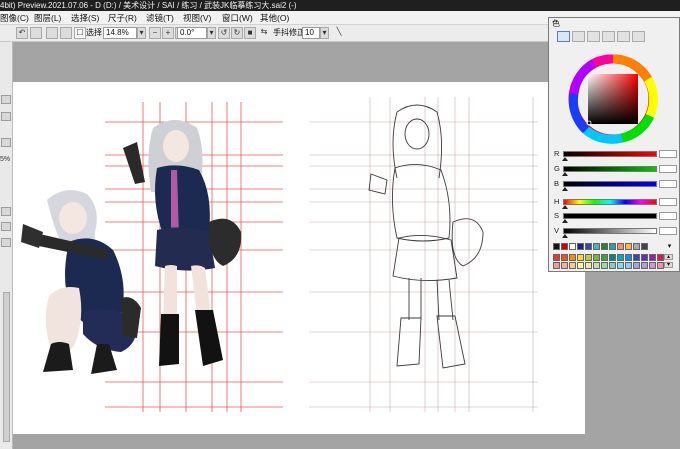  I want to click on rotate-left-button: ↺, so click(224, 33).